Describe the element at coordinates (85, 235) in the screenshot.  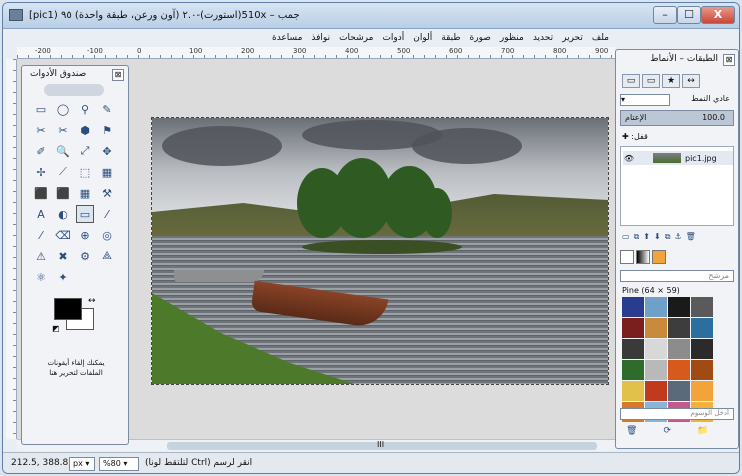
I see `tool-icon: ⊕` at that location.